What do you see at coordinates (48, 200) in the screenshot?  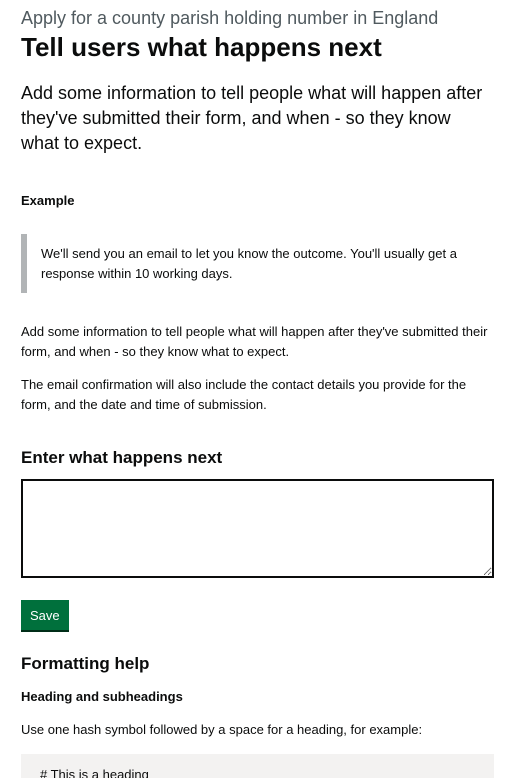 I see `example-label: Example` at bounding box center [48, 200].